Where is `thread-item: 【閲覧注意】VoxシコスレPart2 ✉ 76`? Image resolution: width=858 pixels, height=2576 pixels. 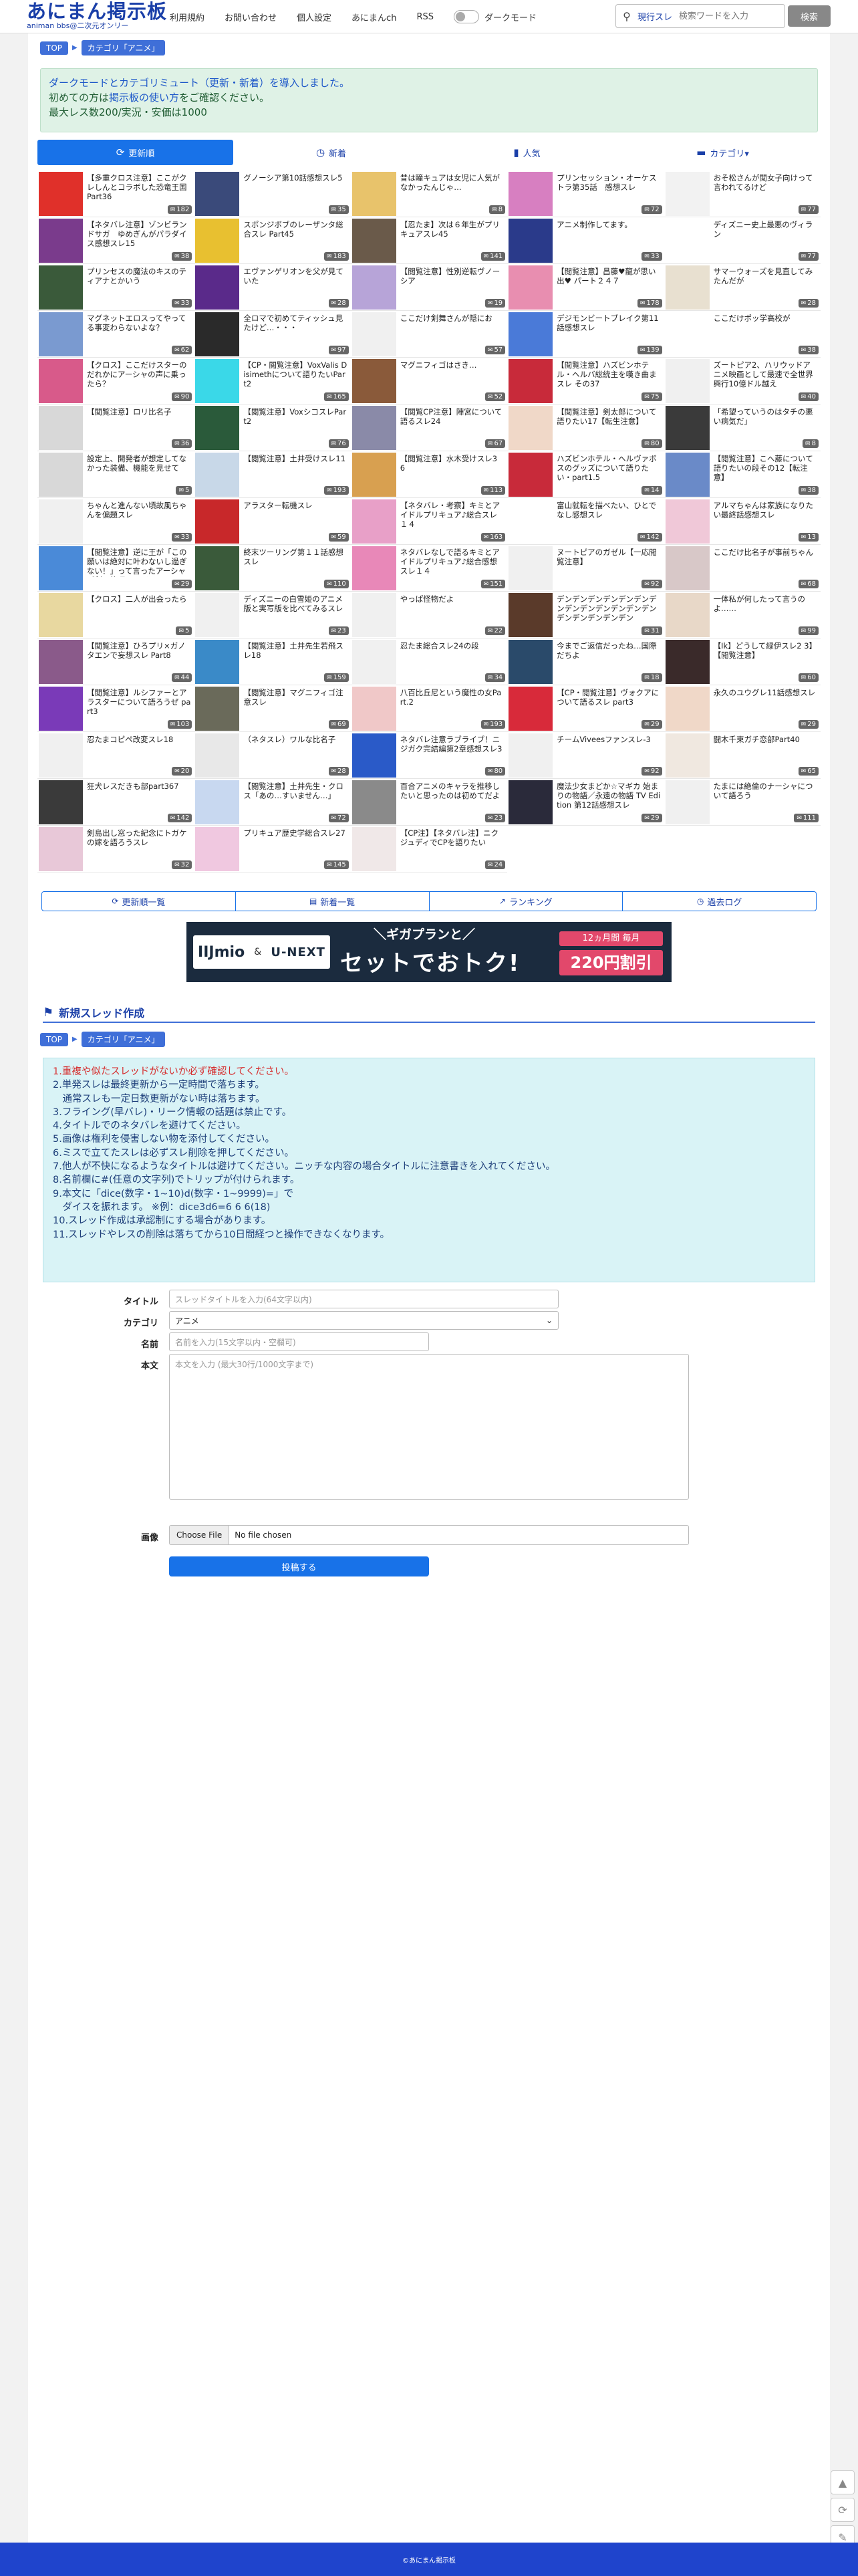 thread-item: 【閲覧注意】VoxシコスレPart2 ✉ 76 is located at coordinates (272, 427).